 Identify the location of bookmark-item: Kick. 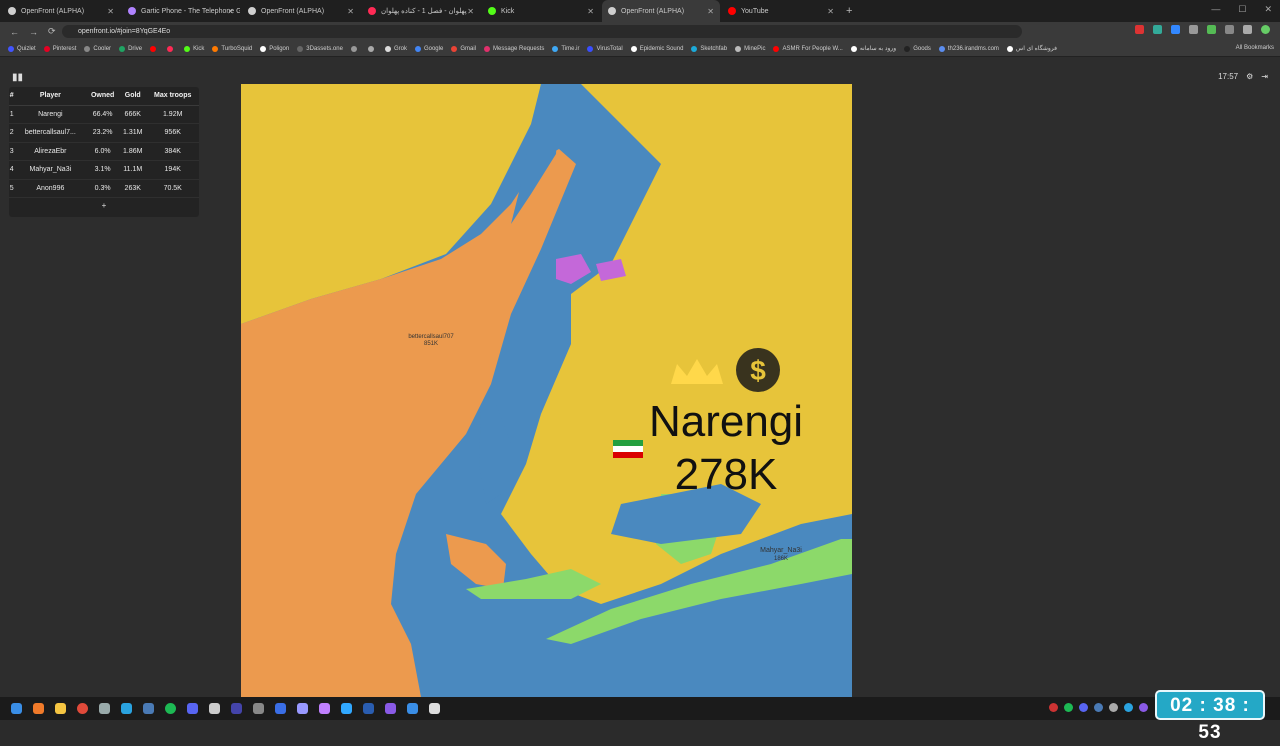
(194, 48).